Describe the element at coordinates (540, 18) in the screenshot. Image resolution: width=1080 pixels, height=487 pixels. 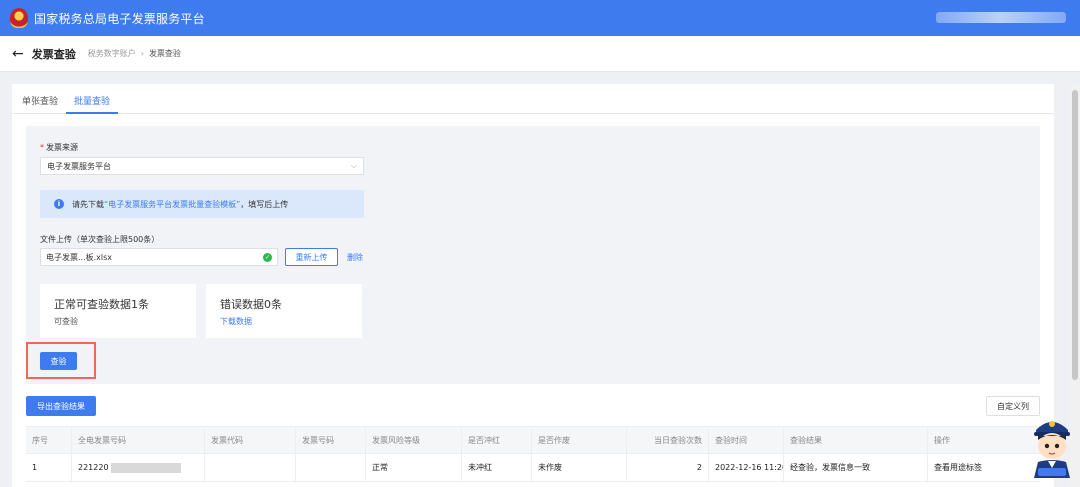
I see `top-bar: 国家税务总局电子发票服务平台` at that location.